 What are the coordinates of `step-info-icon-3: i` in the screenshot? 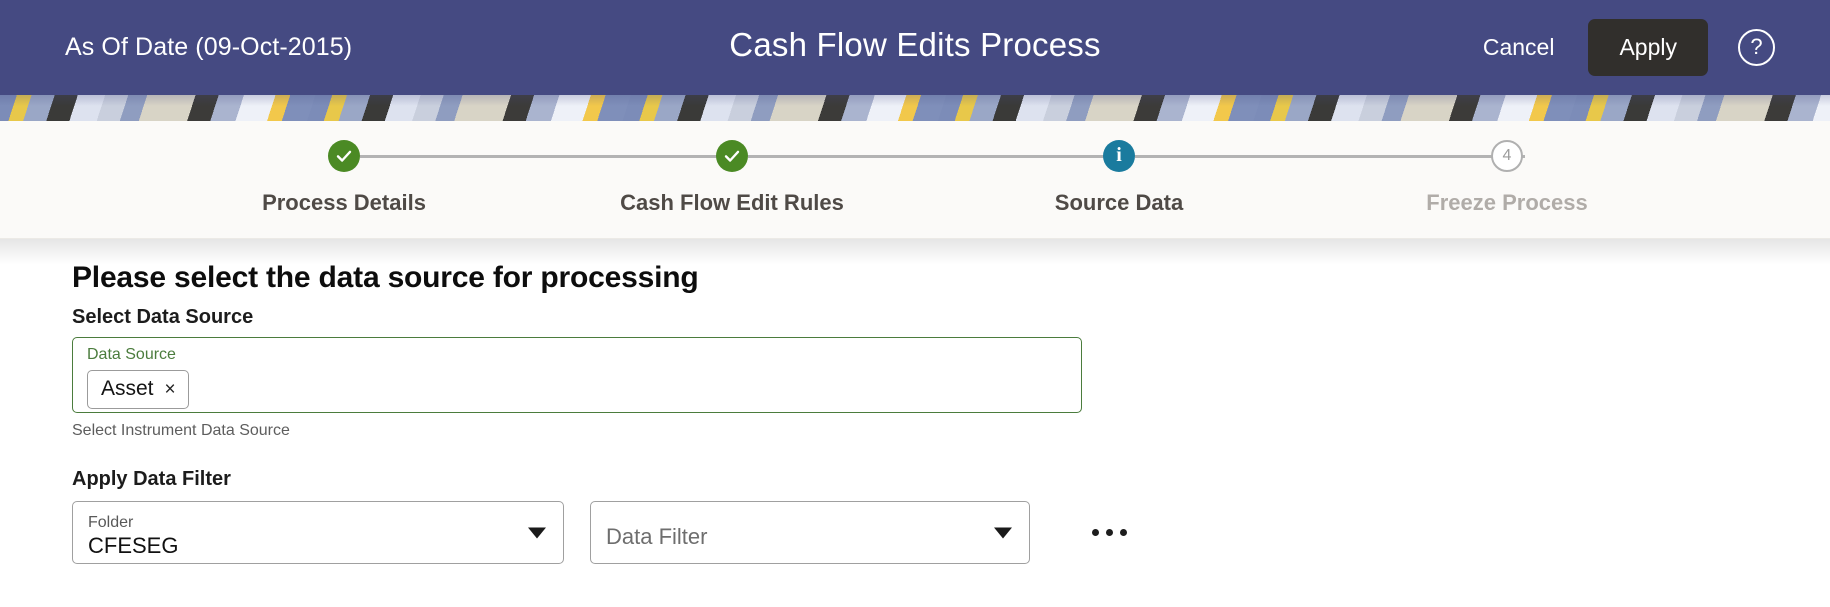 It's located at (1119, 156).